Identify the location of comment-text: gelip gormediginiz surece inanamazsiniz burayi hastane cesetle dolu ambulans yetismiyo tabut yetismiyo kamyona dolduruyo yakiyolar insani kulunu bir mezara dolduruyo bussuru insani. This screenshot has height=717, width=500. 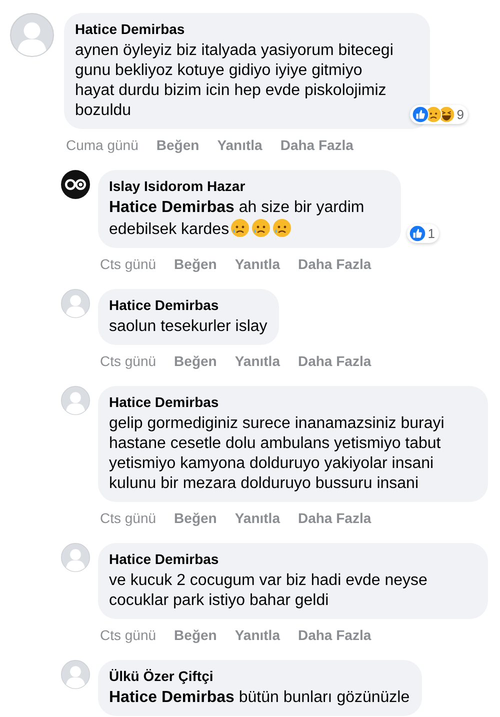
(277, 454).